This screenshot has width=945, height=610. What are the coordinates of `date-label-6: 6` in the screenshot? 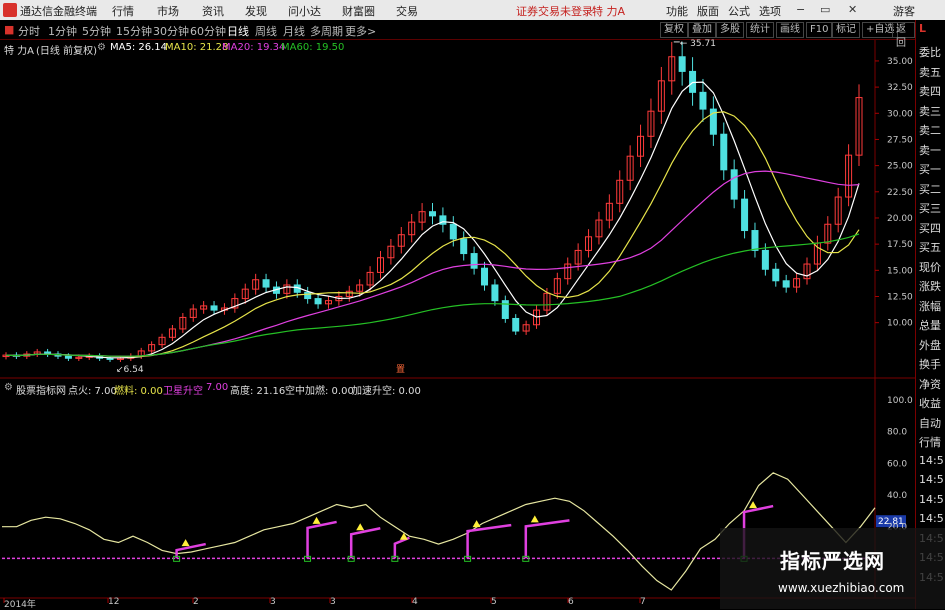 It's located at (571, 602).